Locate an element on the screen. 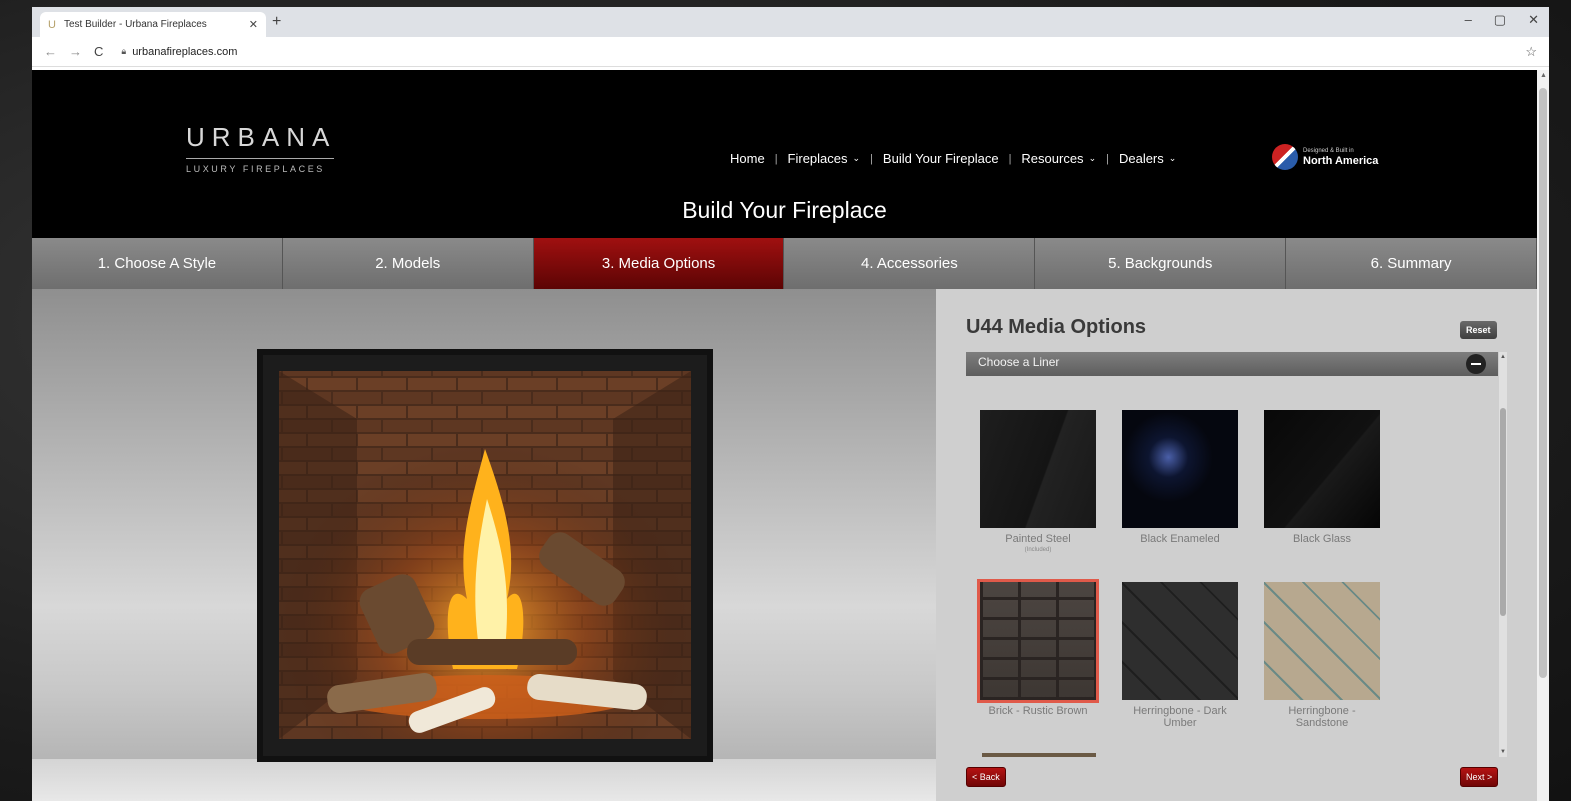 The image size is (1571, 801). reset-button: Reset is located at coordinates (1478, 330).